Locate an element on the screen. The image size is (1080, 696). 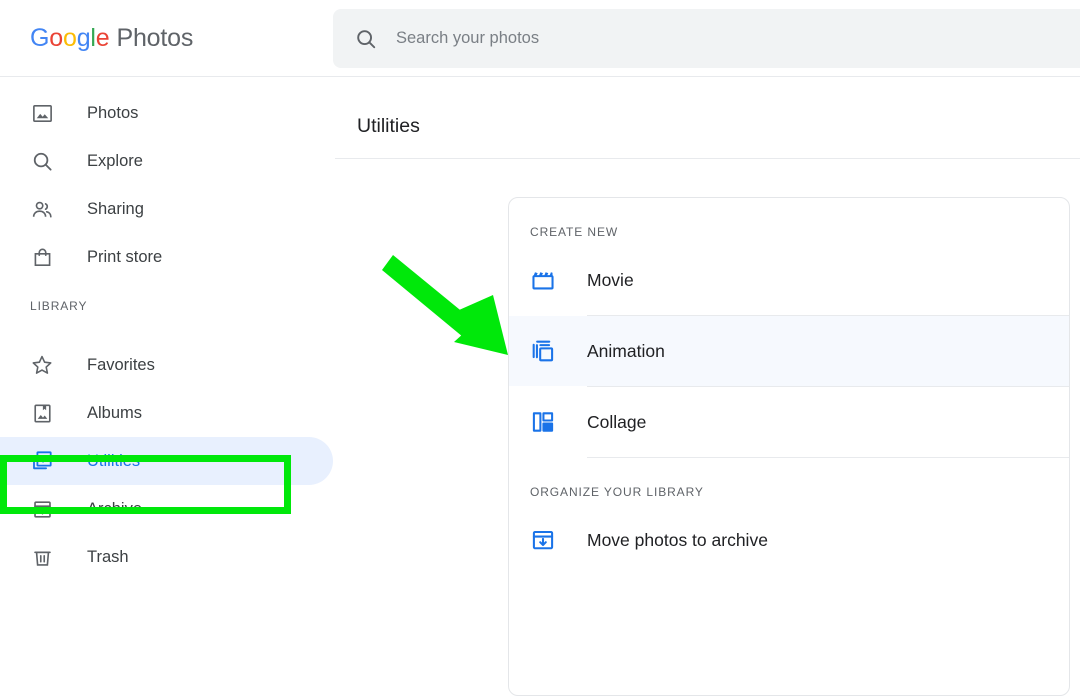
trash-icon is located at coordinates (42, 557).